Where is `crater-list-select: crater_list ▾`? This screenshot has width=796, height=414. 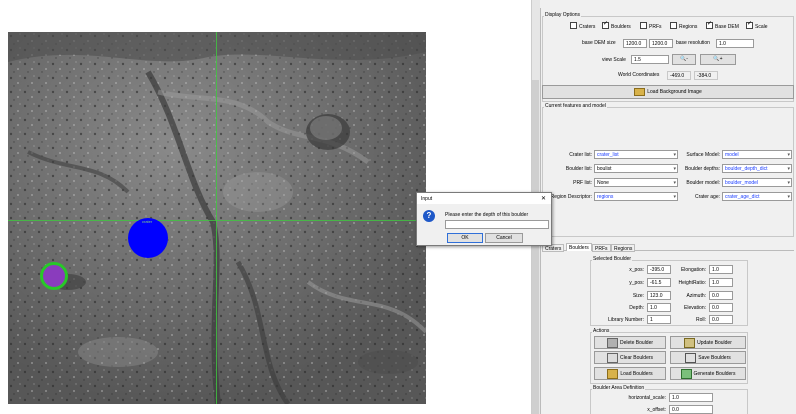 crater-list-select: crater_list ▾ is located at coordinates (636, 154).